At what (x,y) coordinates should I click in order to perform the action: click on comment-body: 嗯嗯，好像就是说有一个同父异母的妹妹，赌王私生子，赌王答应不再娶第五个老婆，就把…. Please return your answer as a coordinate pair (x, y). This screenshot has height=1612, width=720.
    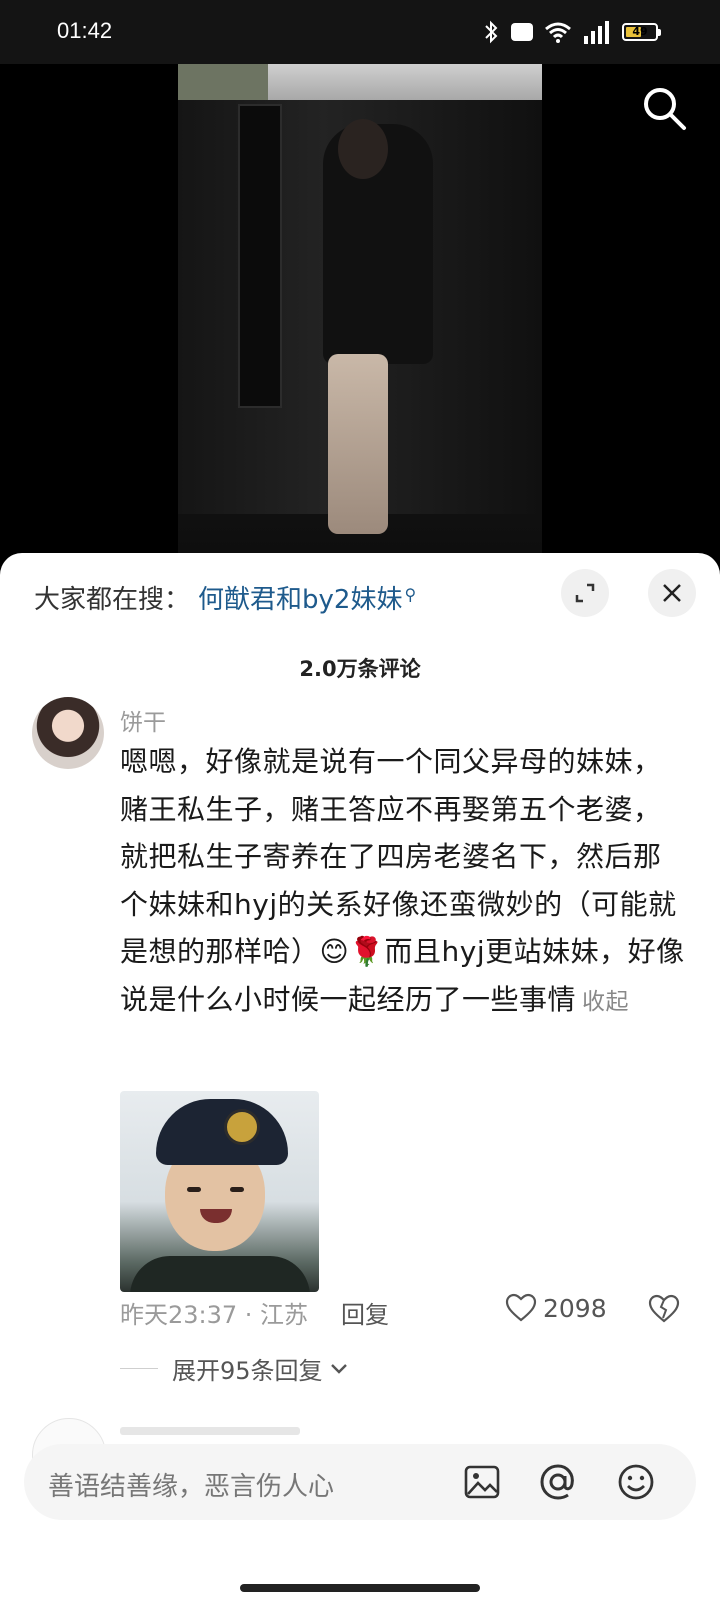
    Looking at the image, I should click on (404, 882).